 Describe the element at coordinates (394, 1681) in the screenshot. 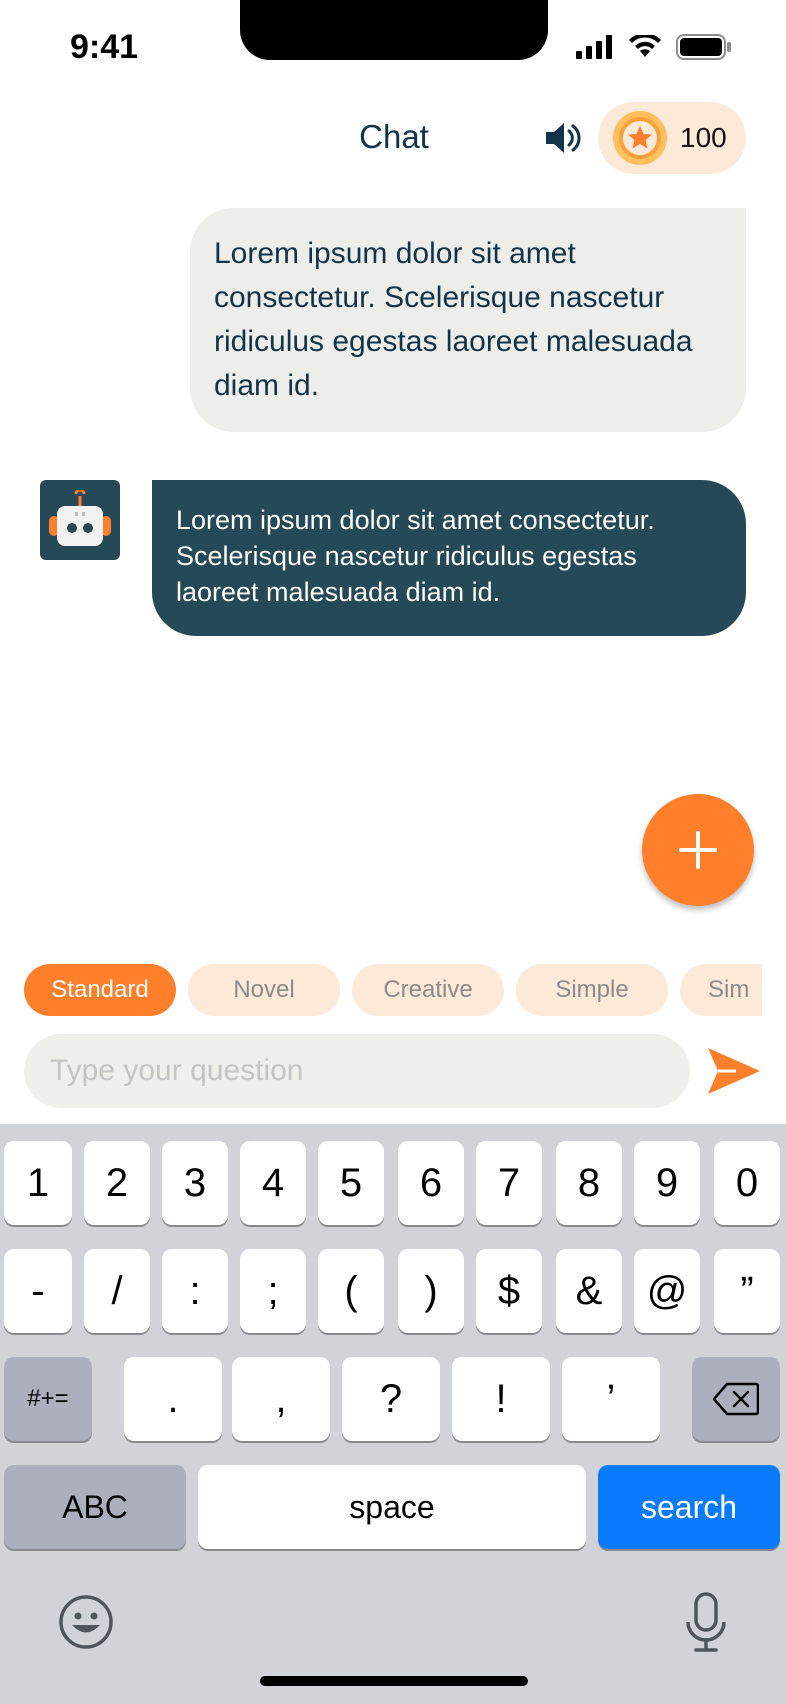

I see `home-indicator` at that location.